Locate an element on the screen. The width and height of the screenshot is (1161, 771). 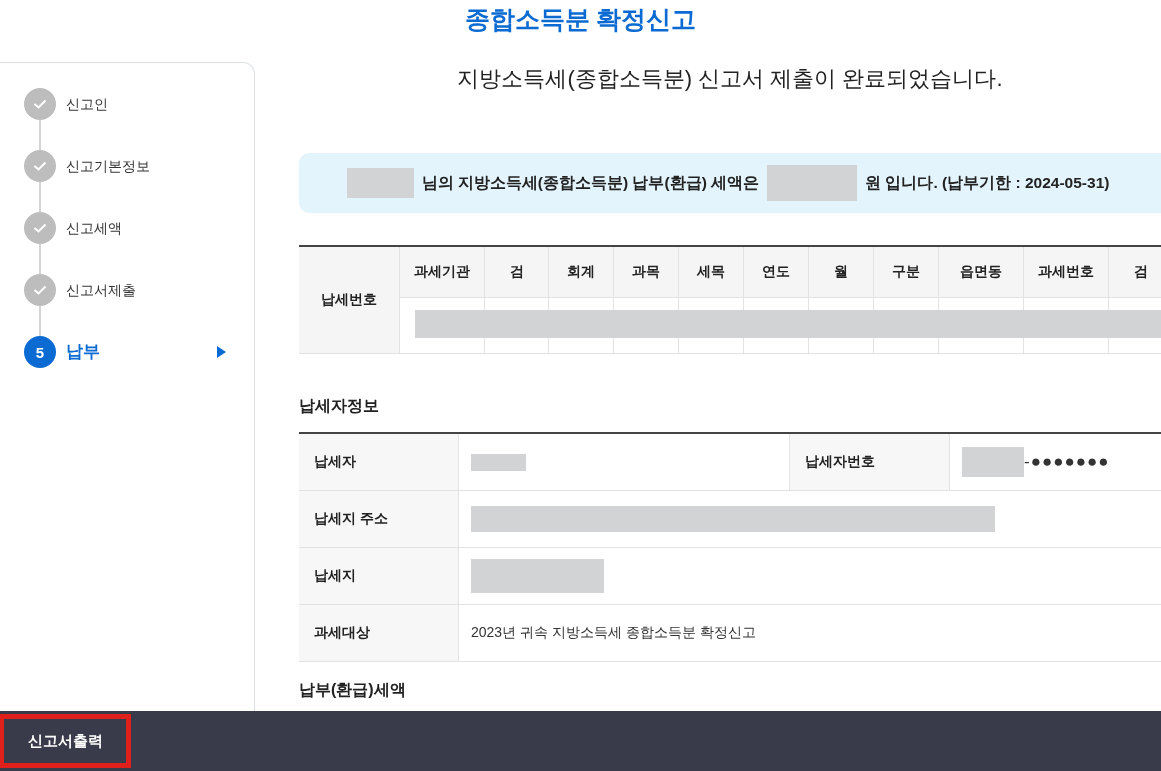
field-label: 납세자 is located at coordinates (379, 462).